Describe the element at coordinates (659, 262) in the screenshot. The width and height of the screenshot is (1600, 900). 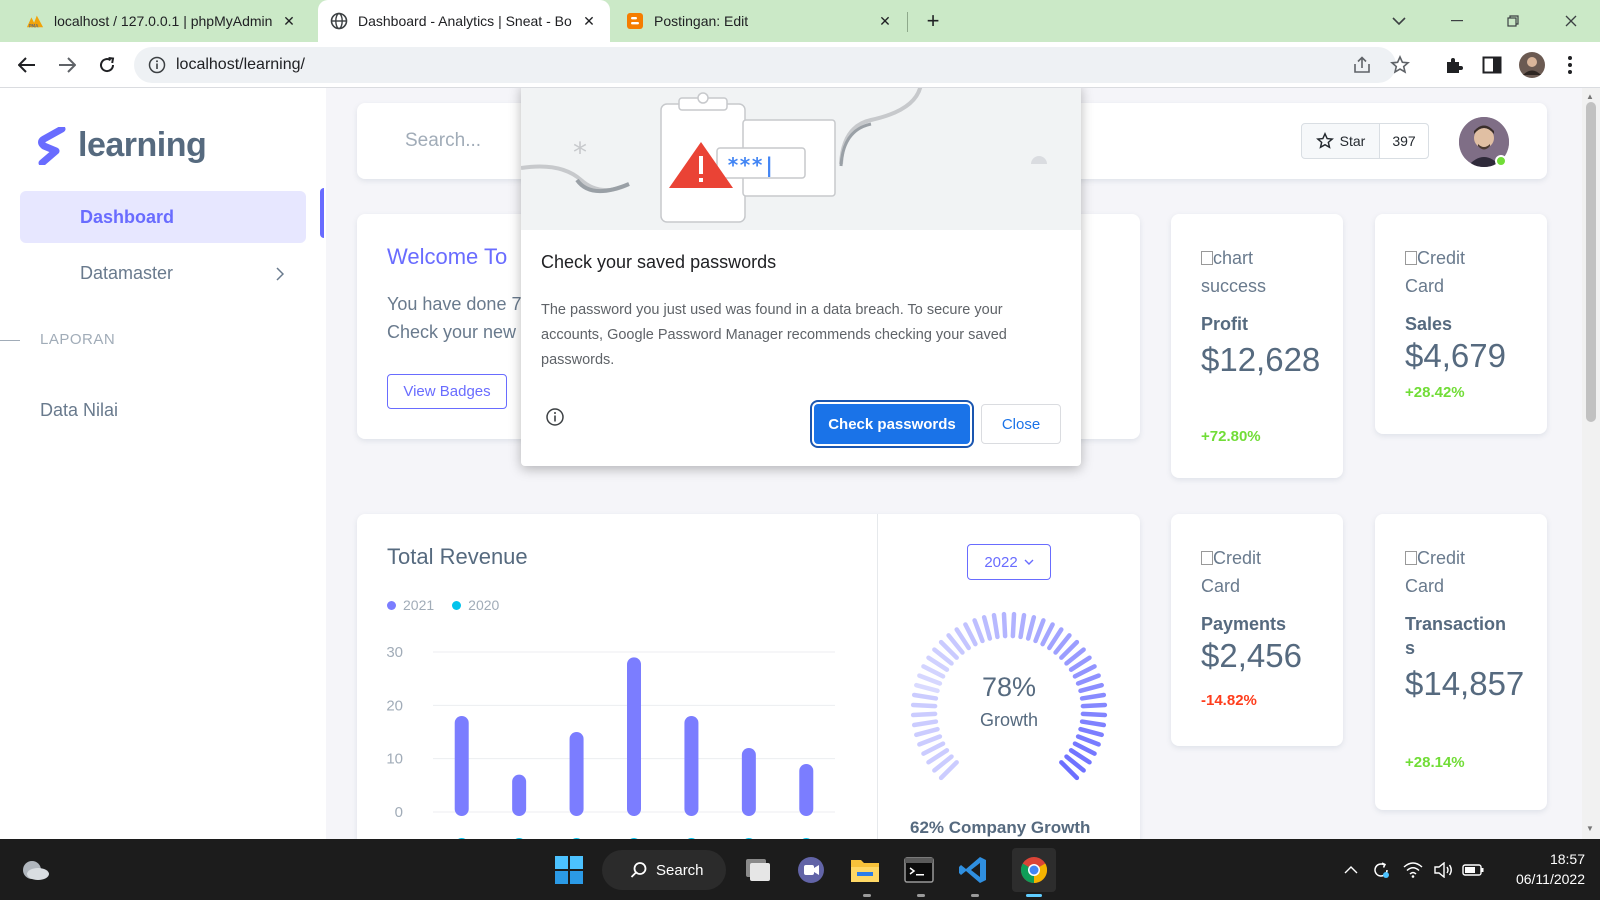
I see `dialog-title: Check your saved passwords` at that location.